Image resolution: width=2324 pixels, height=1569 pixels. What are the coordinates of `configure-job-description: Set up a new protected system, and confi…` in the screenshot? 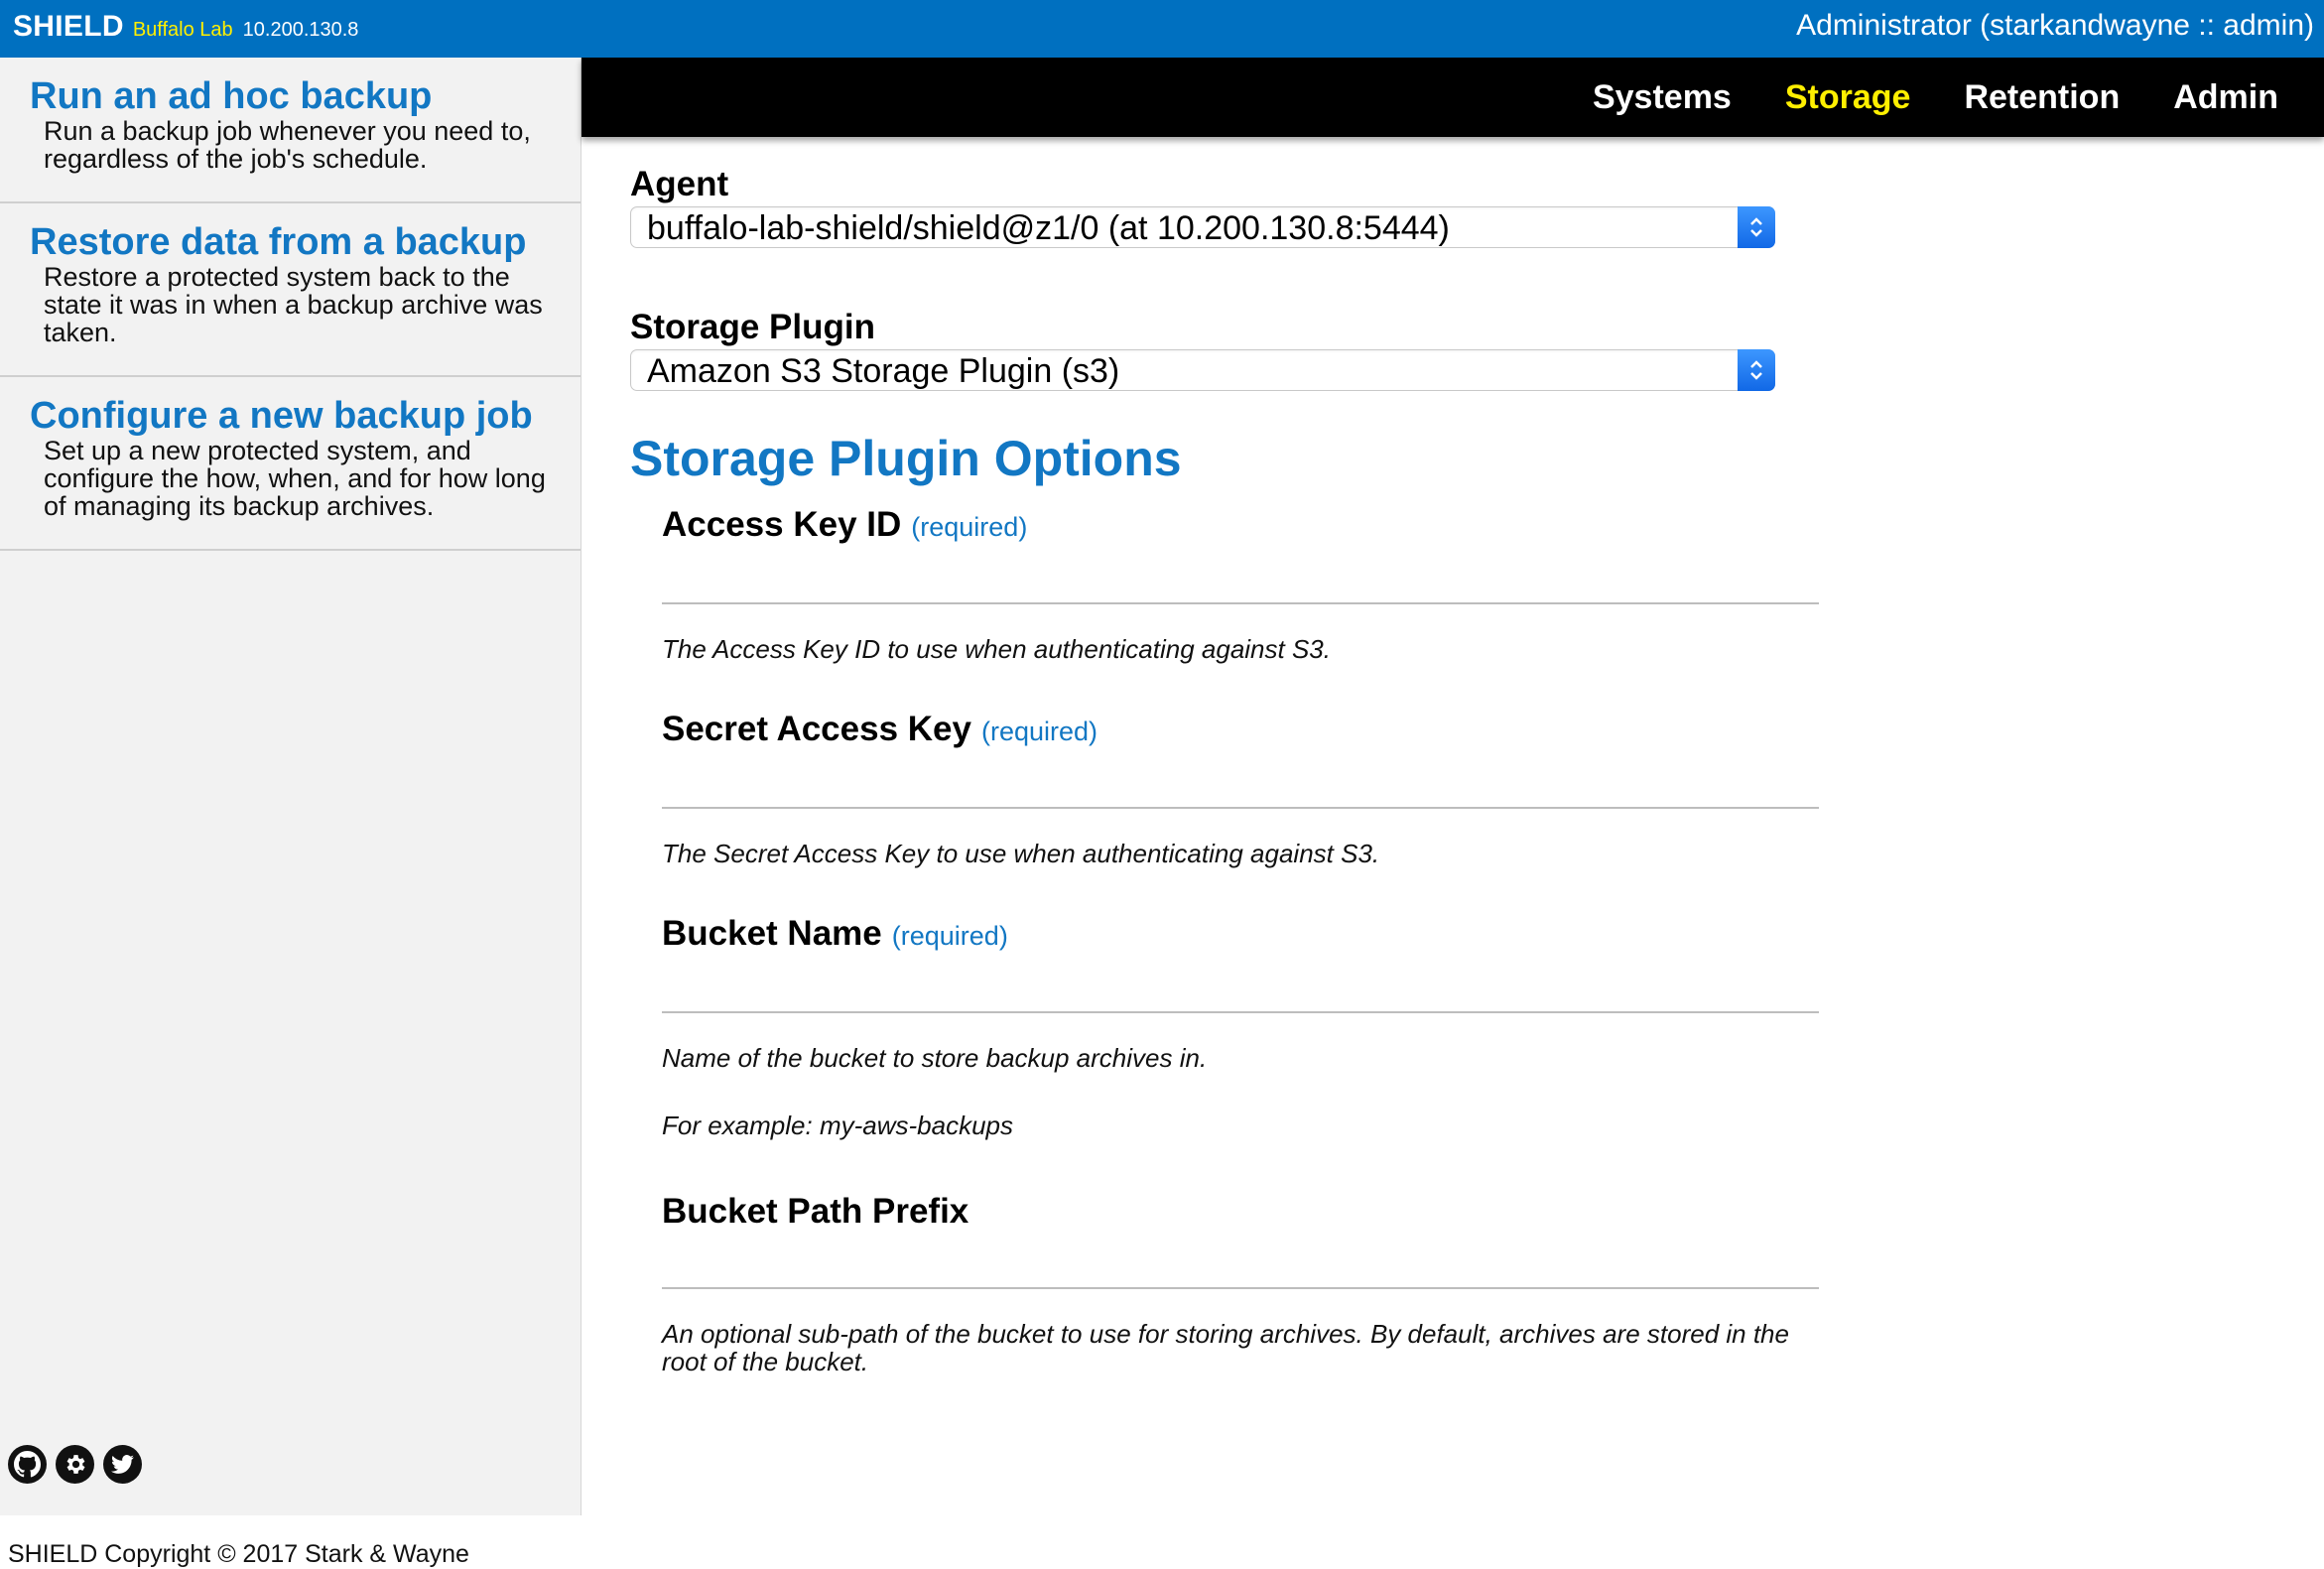 It's located at (295, 478).